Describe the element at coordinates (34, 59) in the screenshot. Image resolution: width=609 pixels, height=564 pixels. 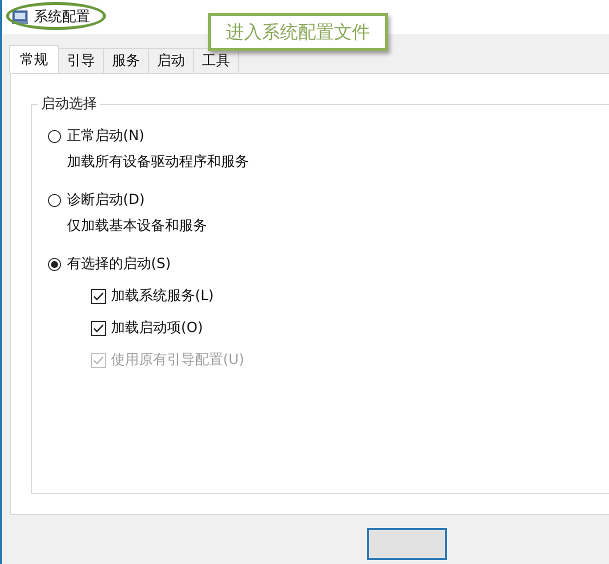
I see `tab: 常规` at that location.